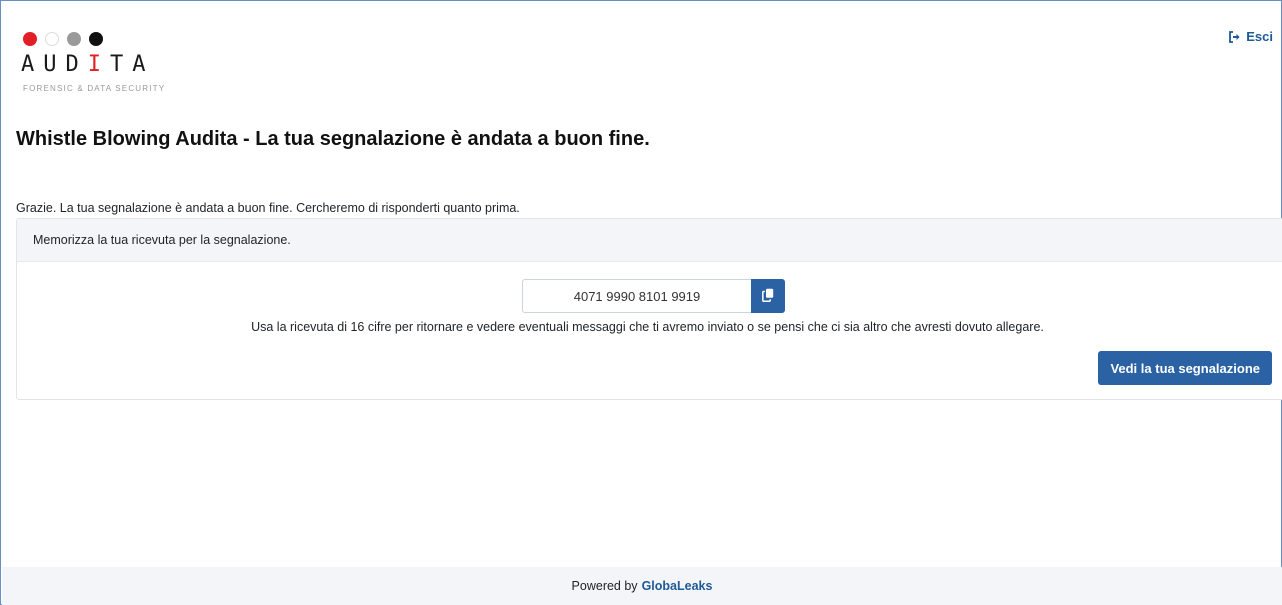 This screenshot has width=1282, height=605. I want to click on logo-dot-black, so click(96, 39).